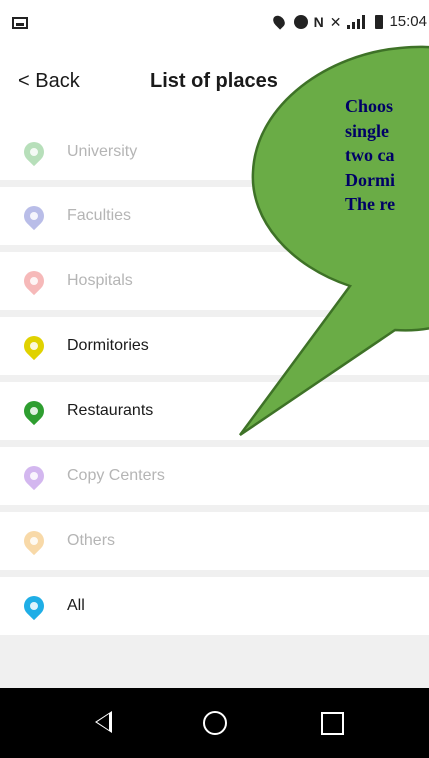 Image resolution: width=429 pixels, height=758 pixels. What do you see at coordinates (49, 81) in the screenshot?
I see `back-button: < Back` at bounding box center [49, 81].